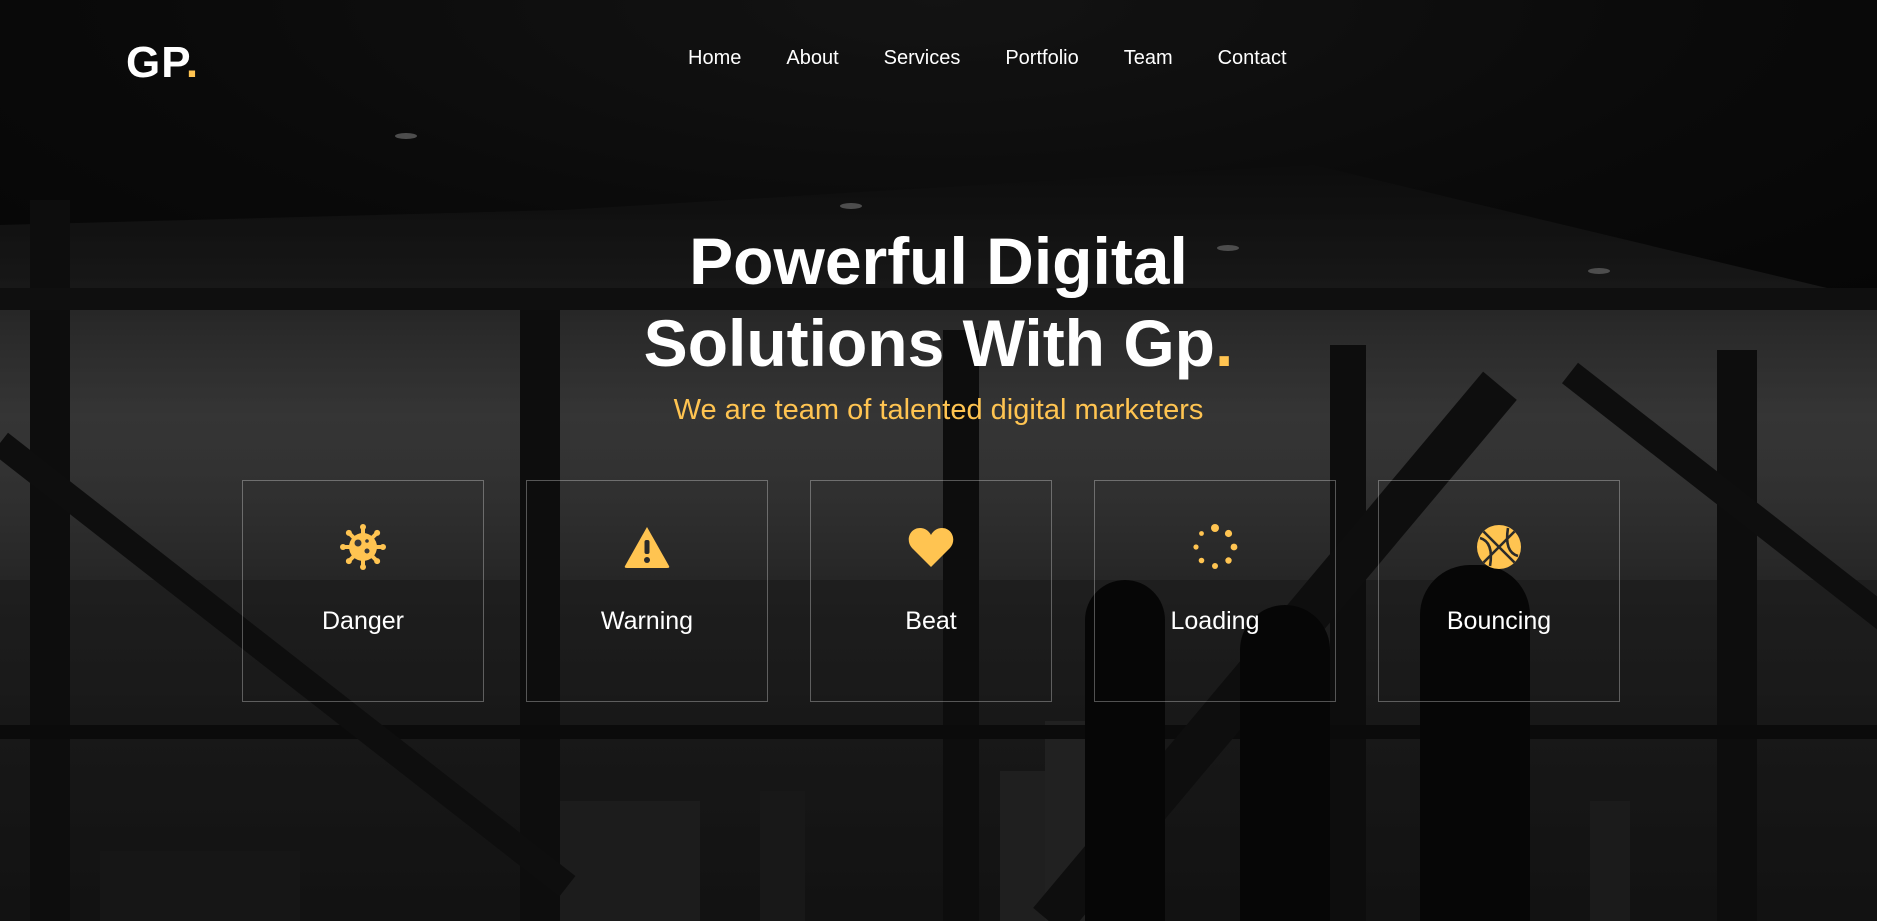 The width and height of the screenshot is (1877, 921). I want to click on feature-box-bouncing: Bouncing, so click(1499, 591).